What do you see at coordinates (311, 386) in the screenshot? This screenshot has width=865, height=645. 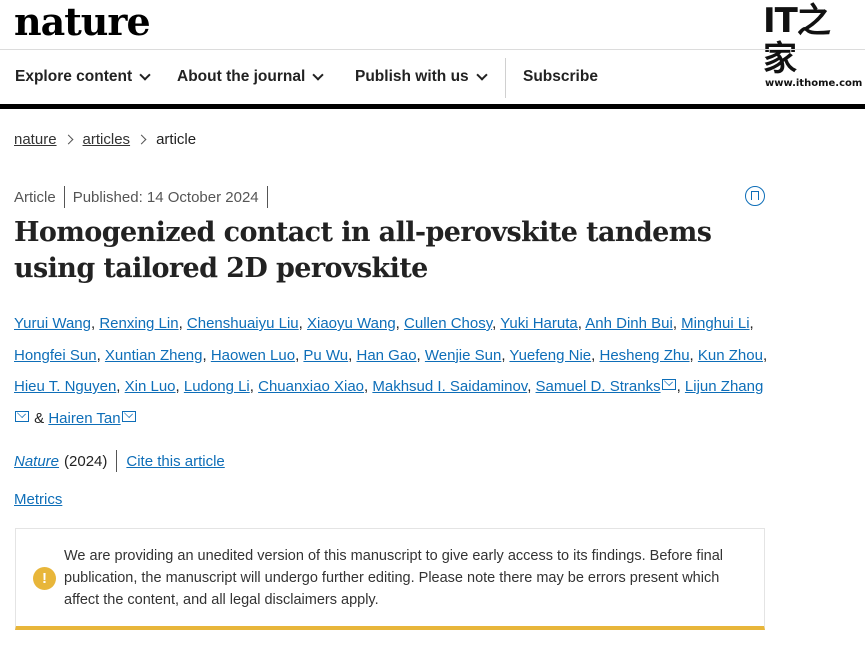 I see `author-link: Chuanxiao Xiao` at bounding box center [311, 386].